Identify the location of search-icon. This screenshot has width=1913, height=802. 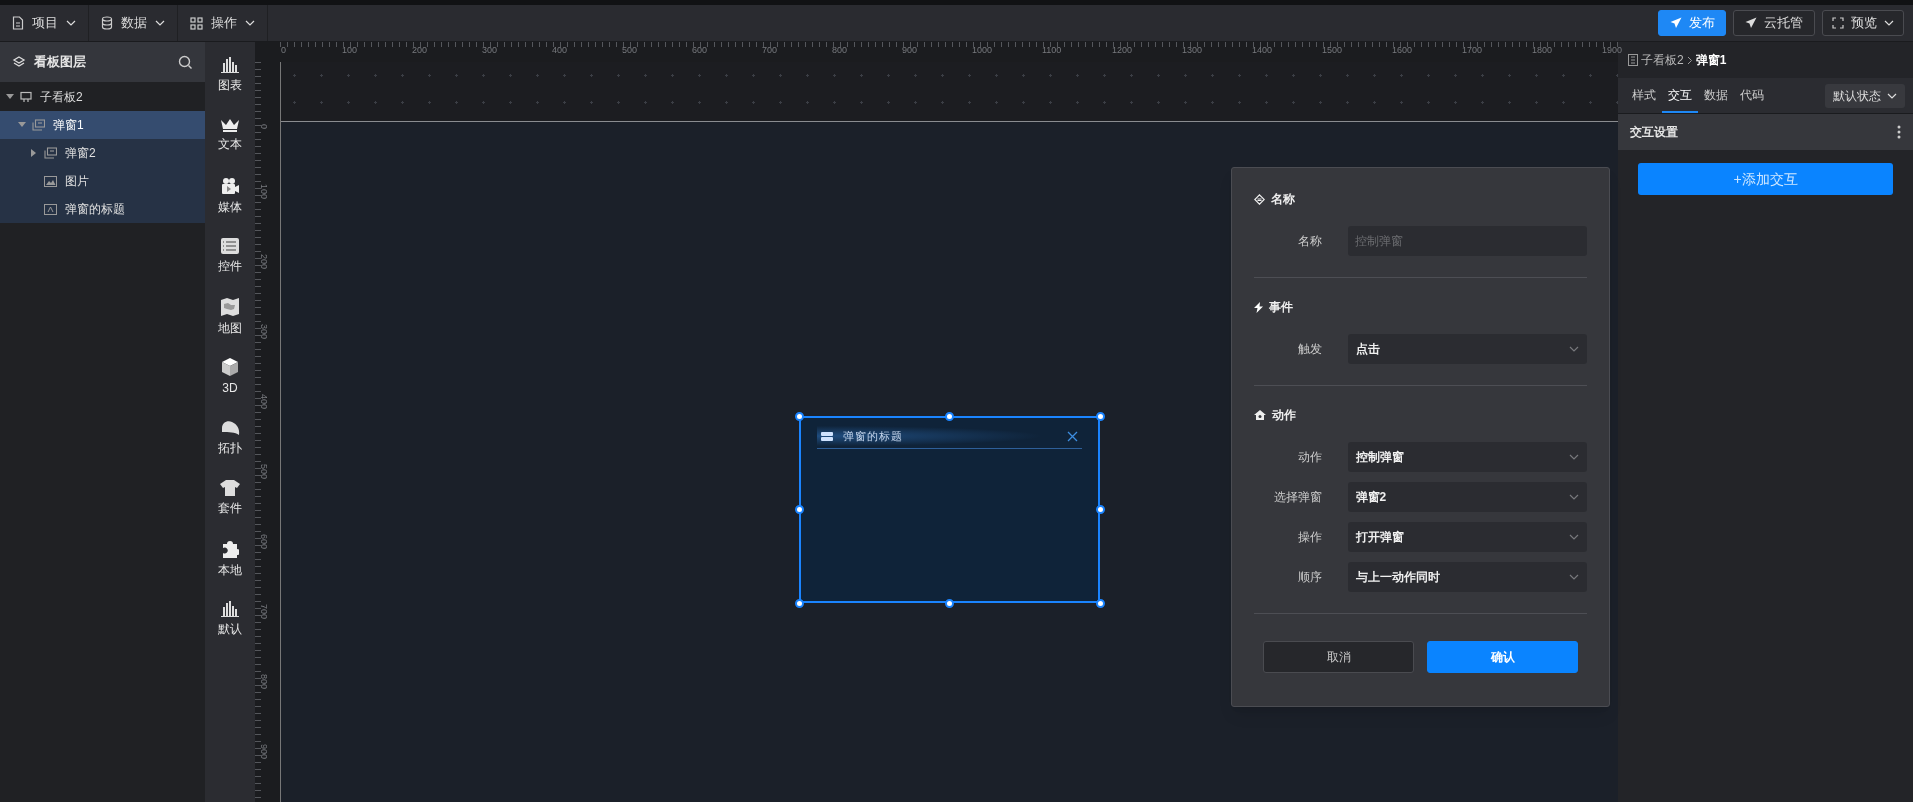
(185, 62).